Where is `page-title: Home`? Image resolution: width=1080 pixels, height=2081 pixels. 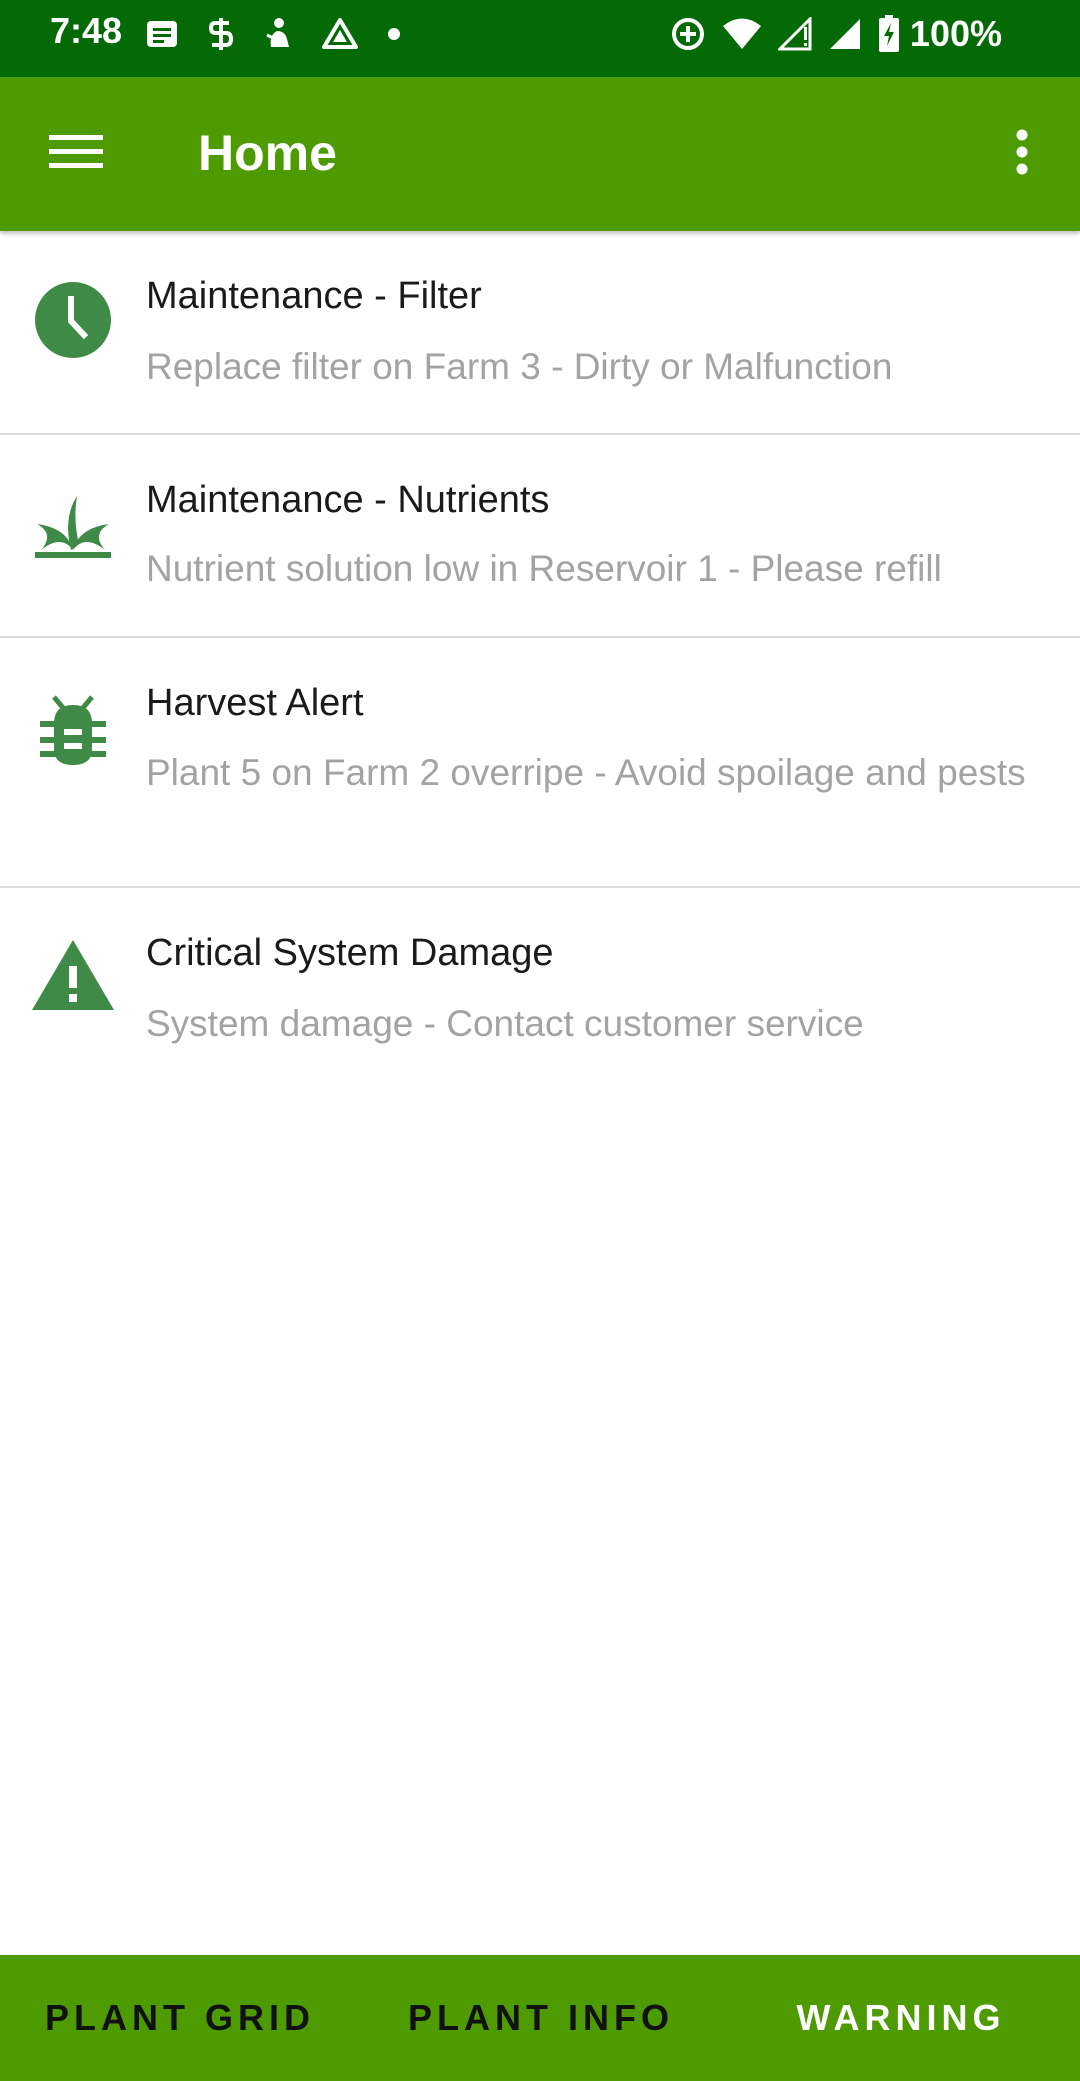
page-title: Home is located at coordinates (267, 153).